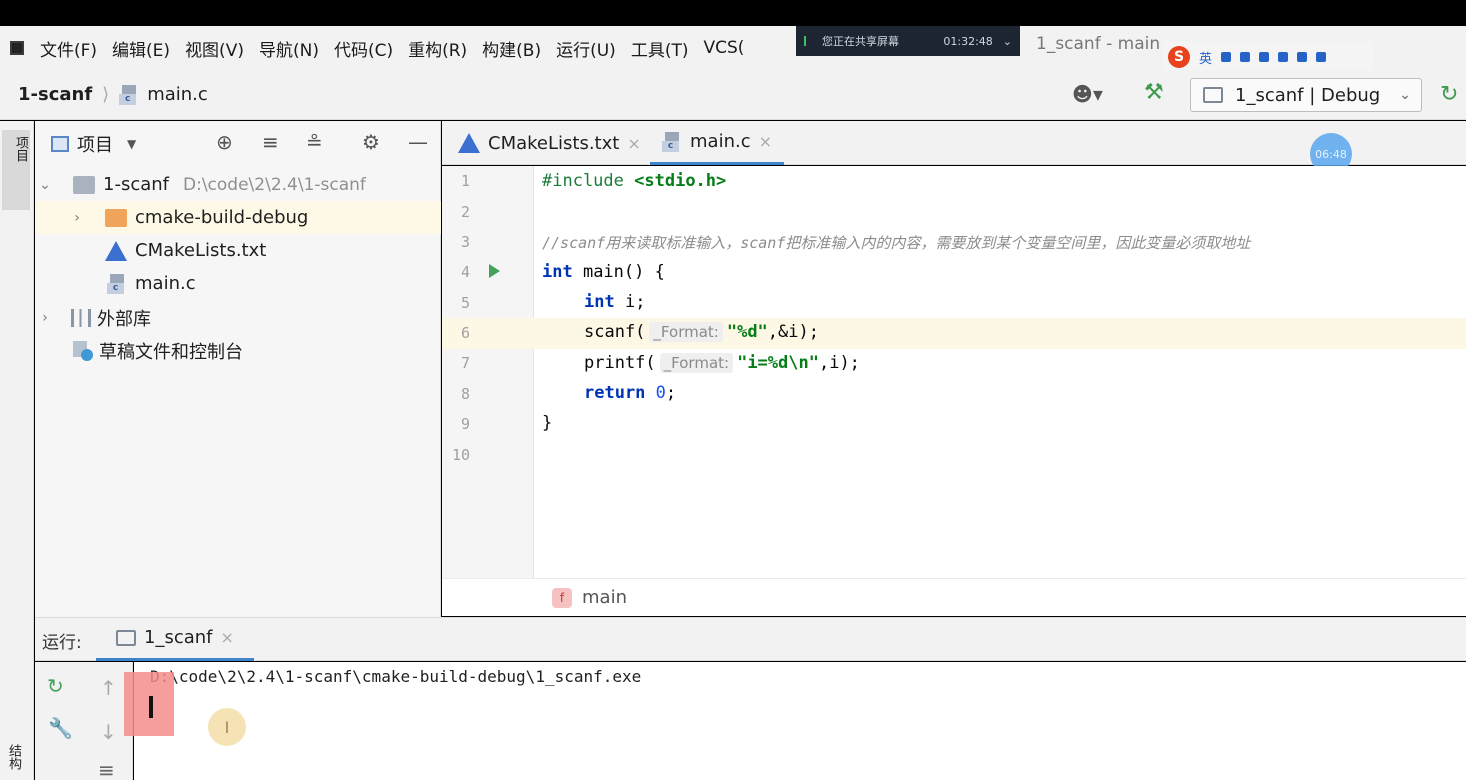  Describe the element at coordinates (178, 637) in the screenshot. I see `run-tab-label: 1_scanf` at that location.